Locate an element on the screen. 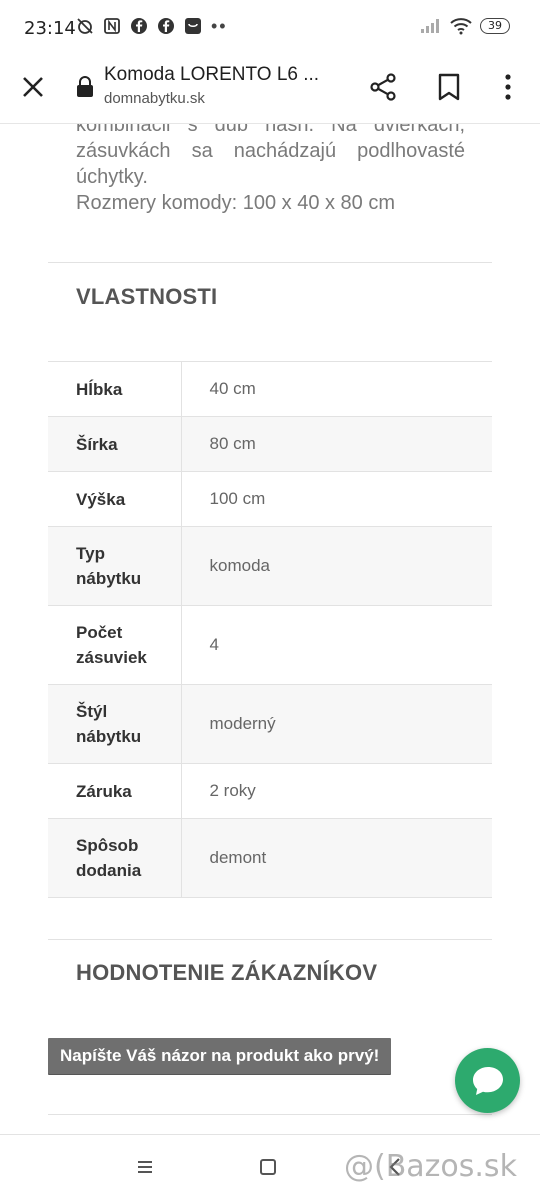  properties-heading: VLASTNOSTI is located at coordinates (147, 296).